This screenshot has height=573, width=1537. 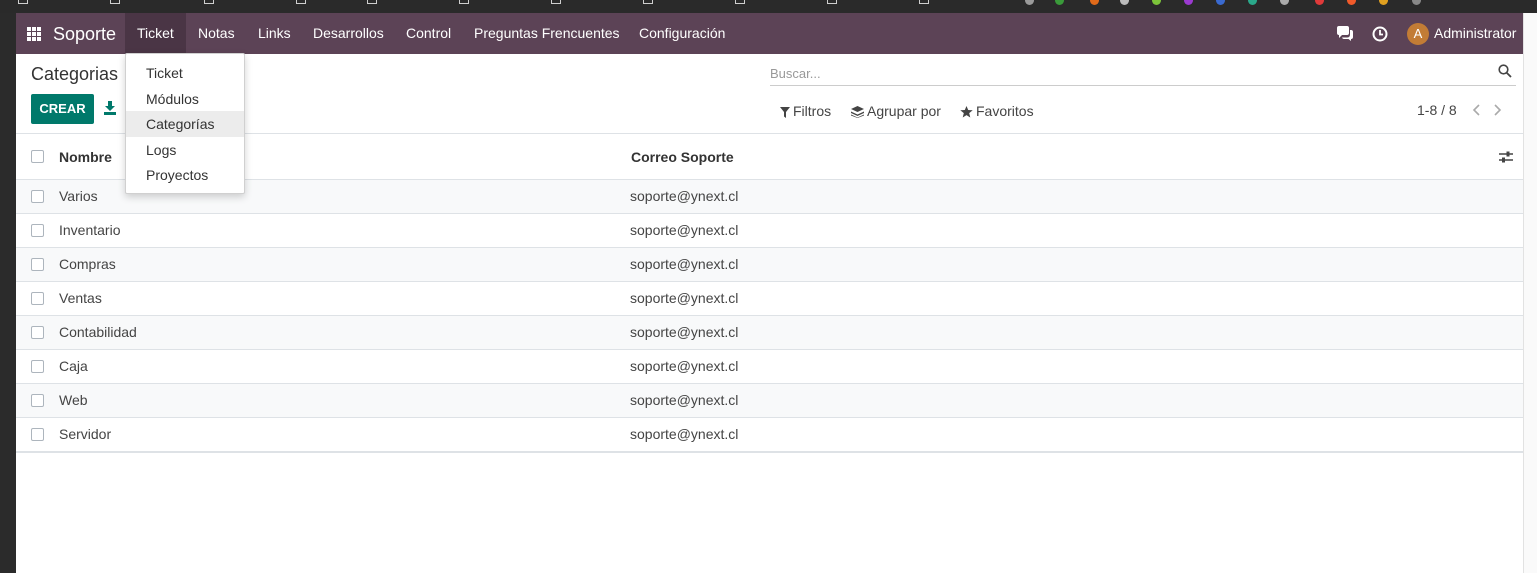 I want to click on table-row: Contabilidad soporte@ynext.cl, so click(x=769, y=333).